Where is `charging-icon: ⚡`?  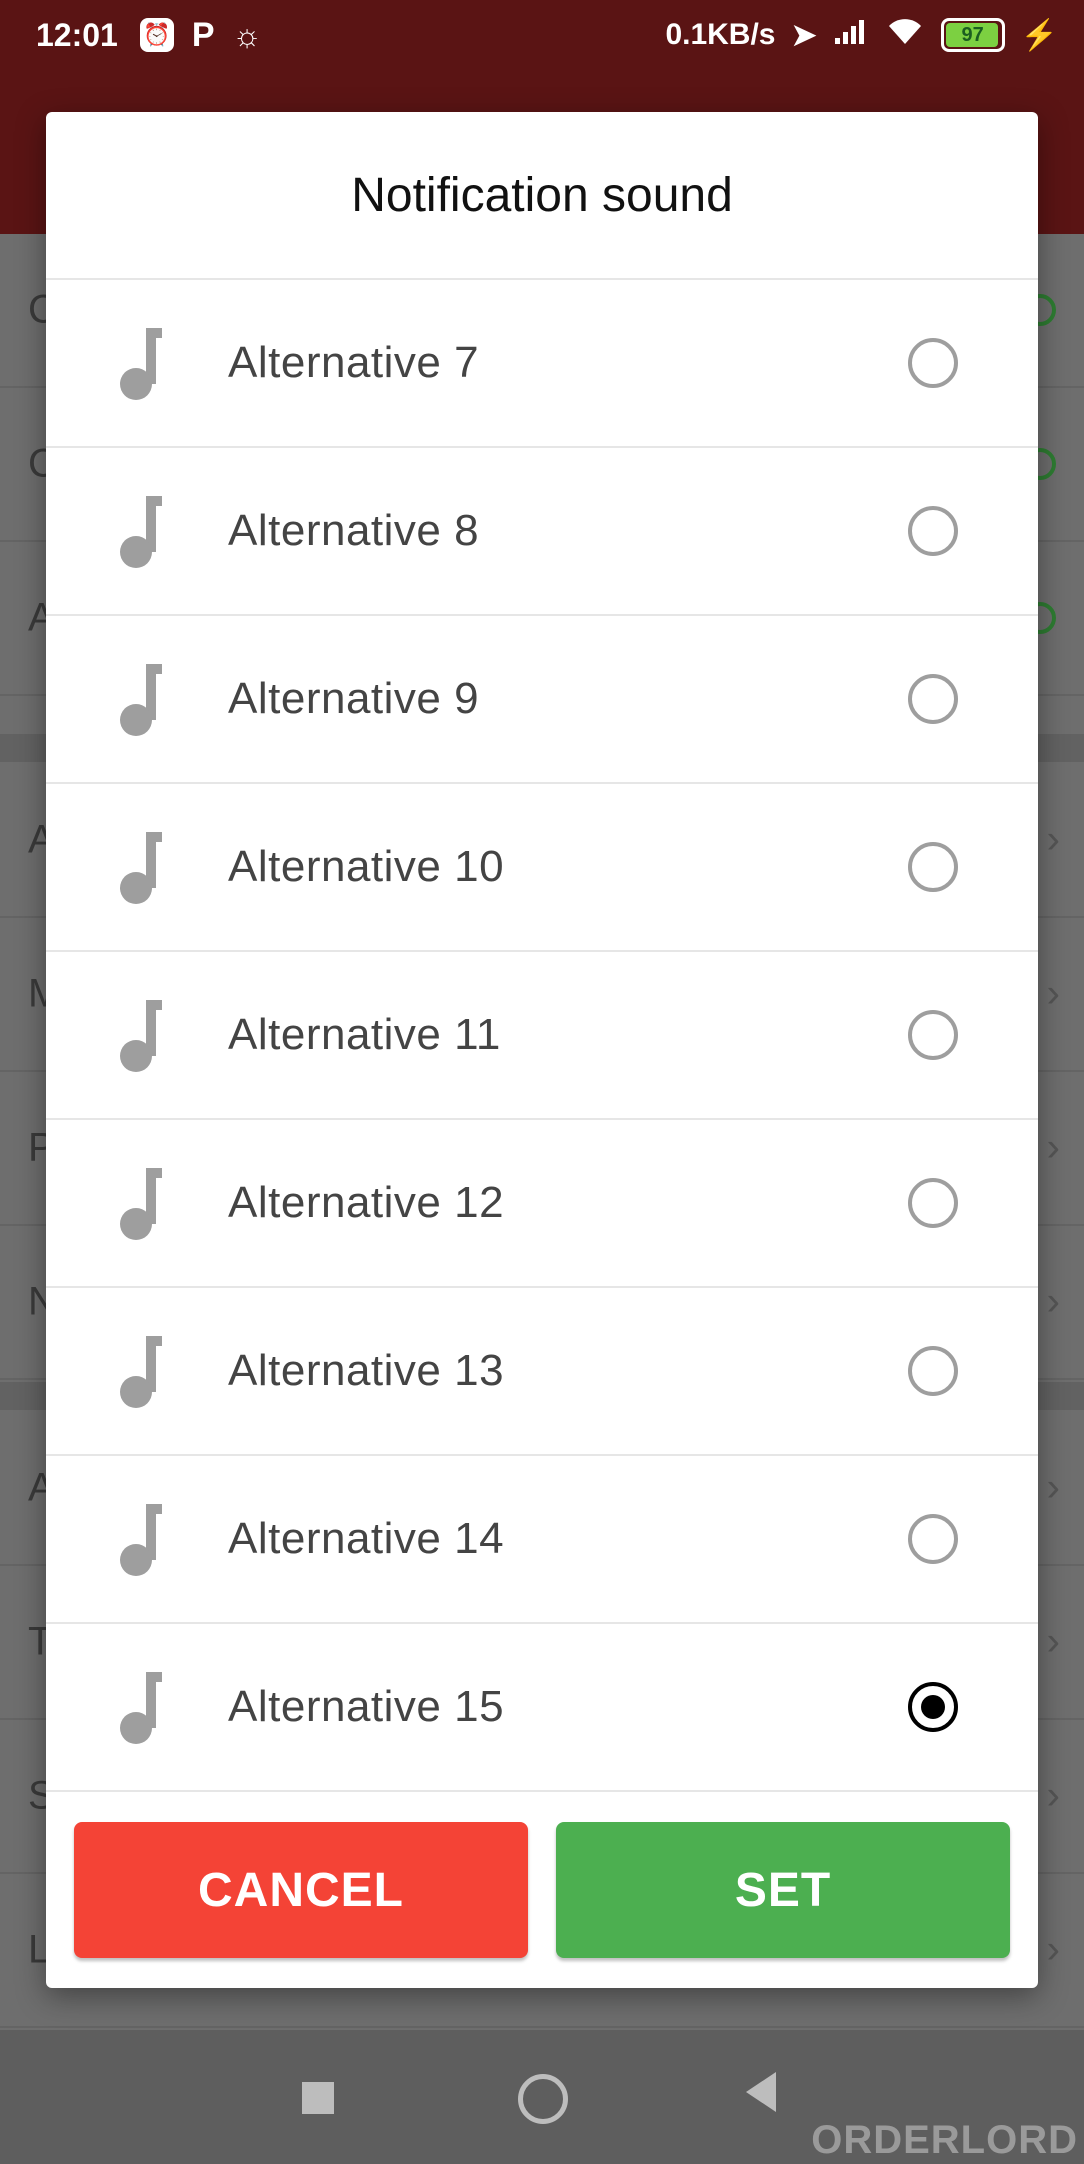 charging-icon: ⚡ is located at coordinates (1039, 35).